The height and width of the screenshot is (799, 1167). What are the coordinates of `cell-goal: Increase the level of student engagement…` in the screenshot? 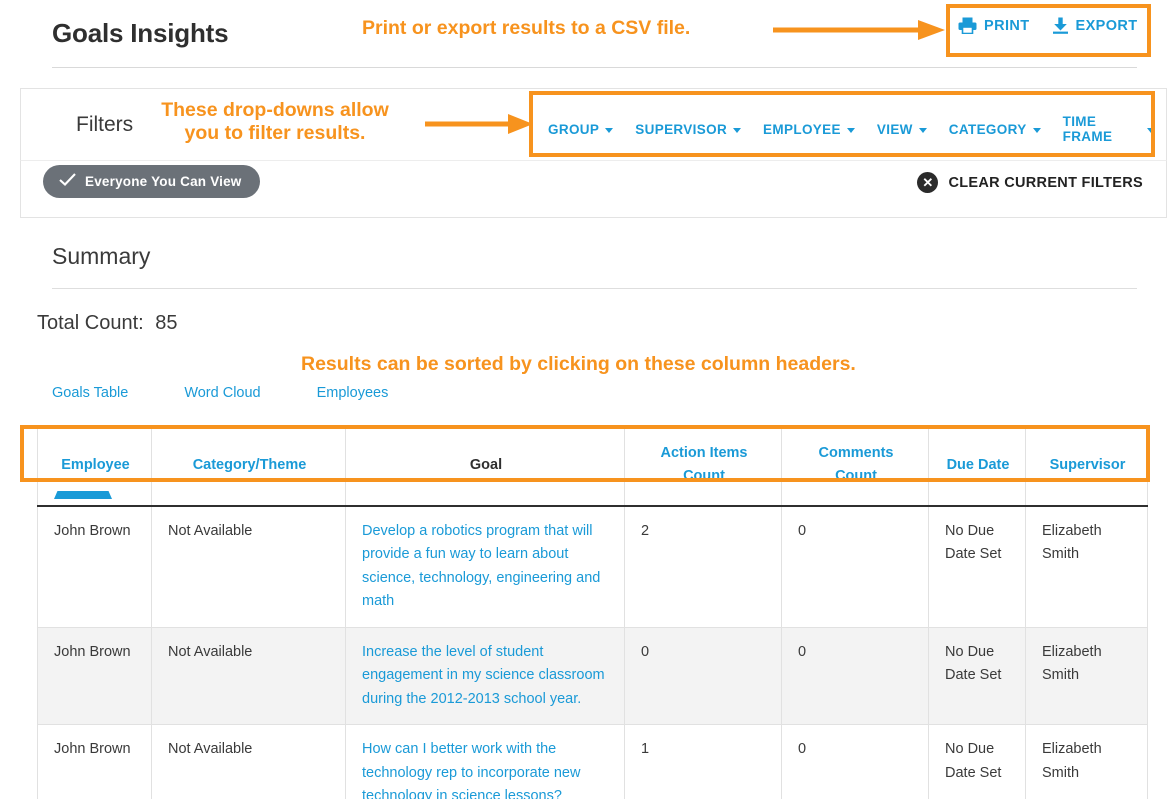 It's located at (485, 676).